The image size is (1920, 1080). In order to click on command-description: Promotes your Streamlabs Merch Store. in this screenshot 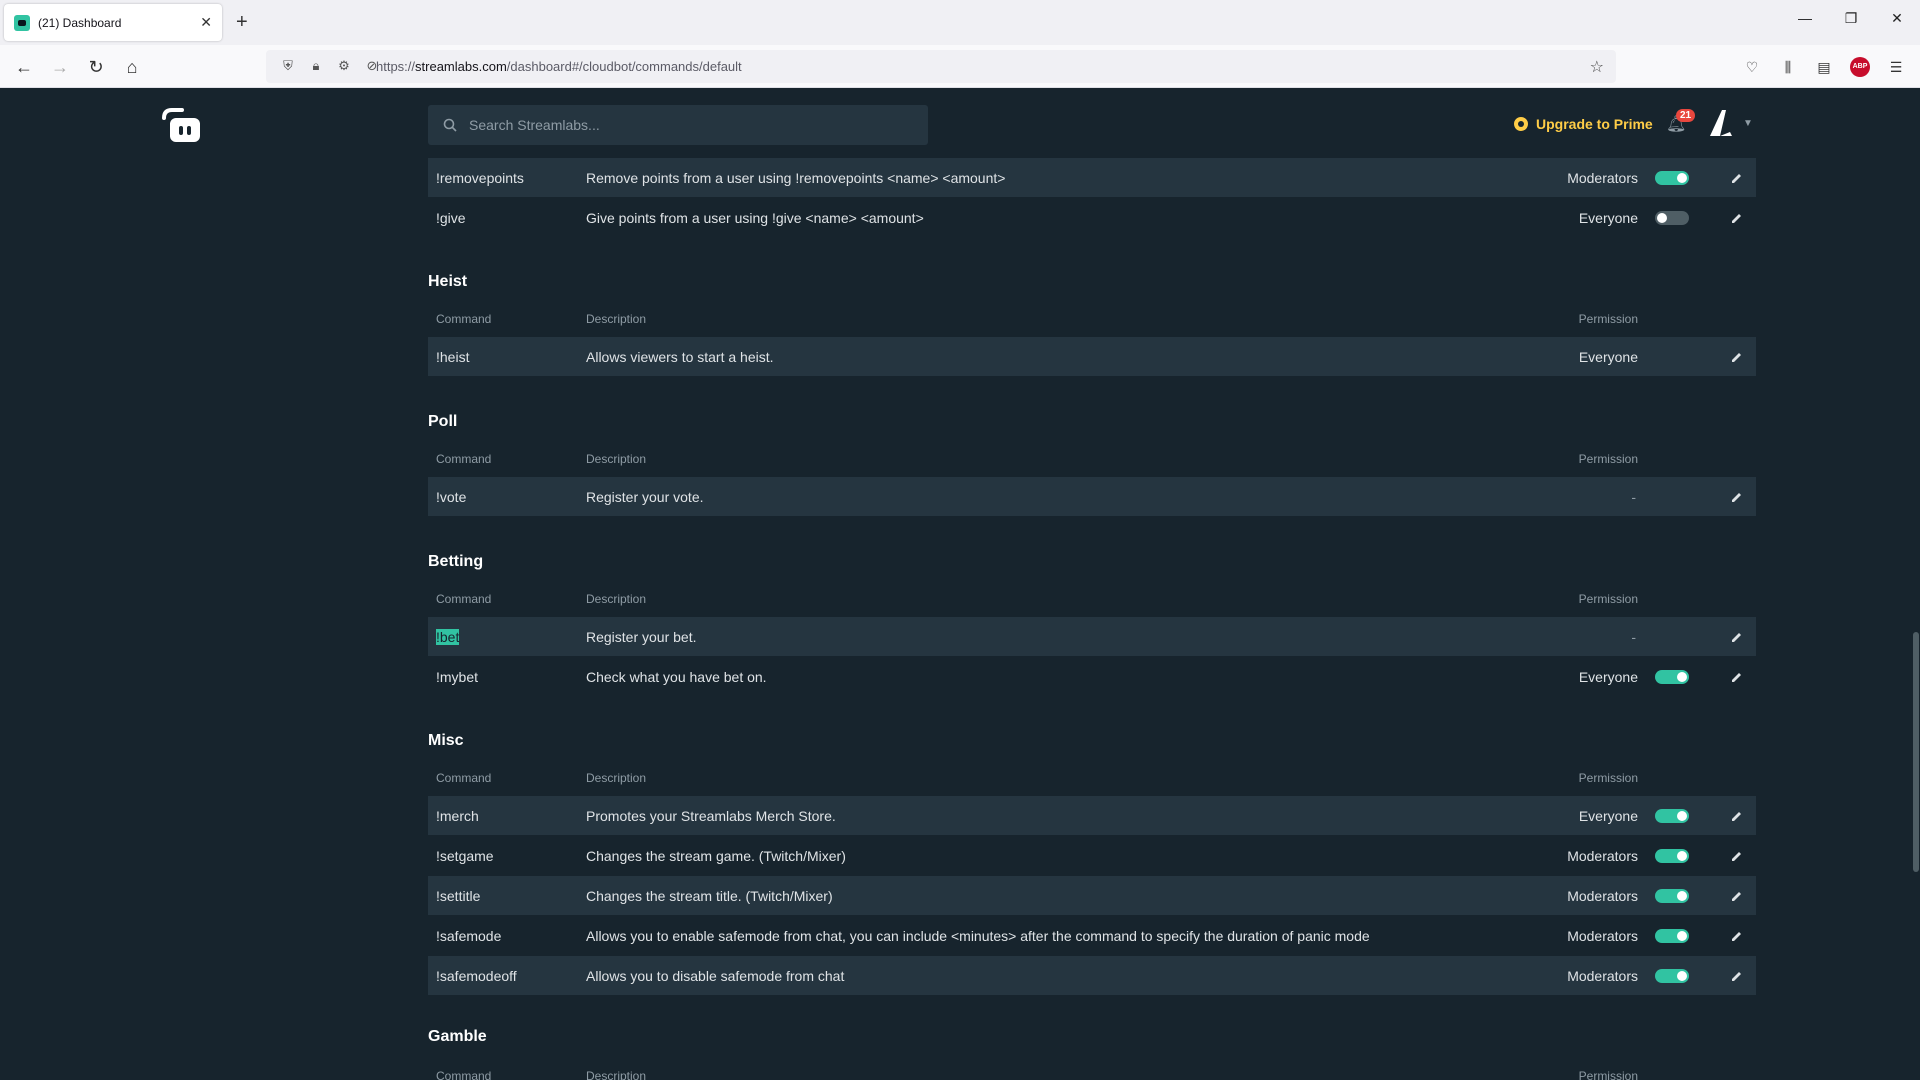, I will do `click(711, 815)`.